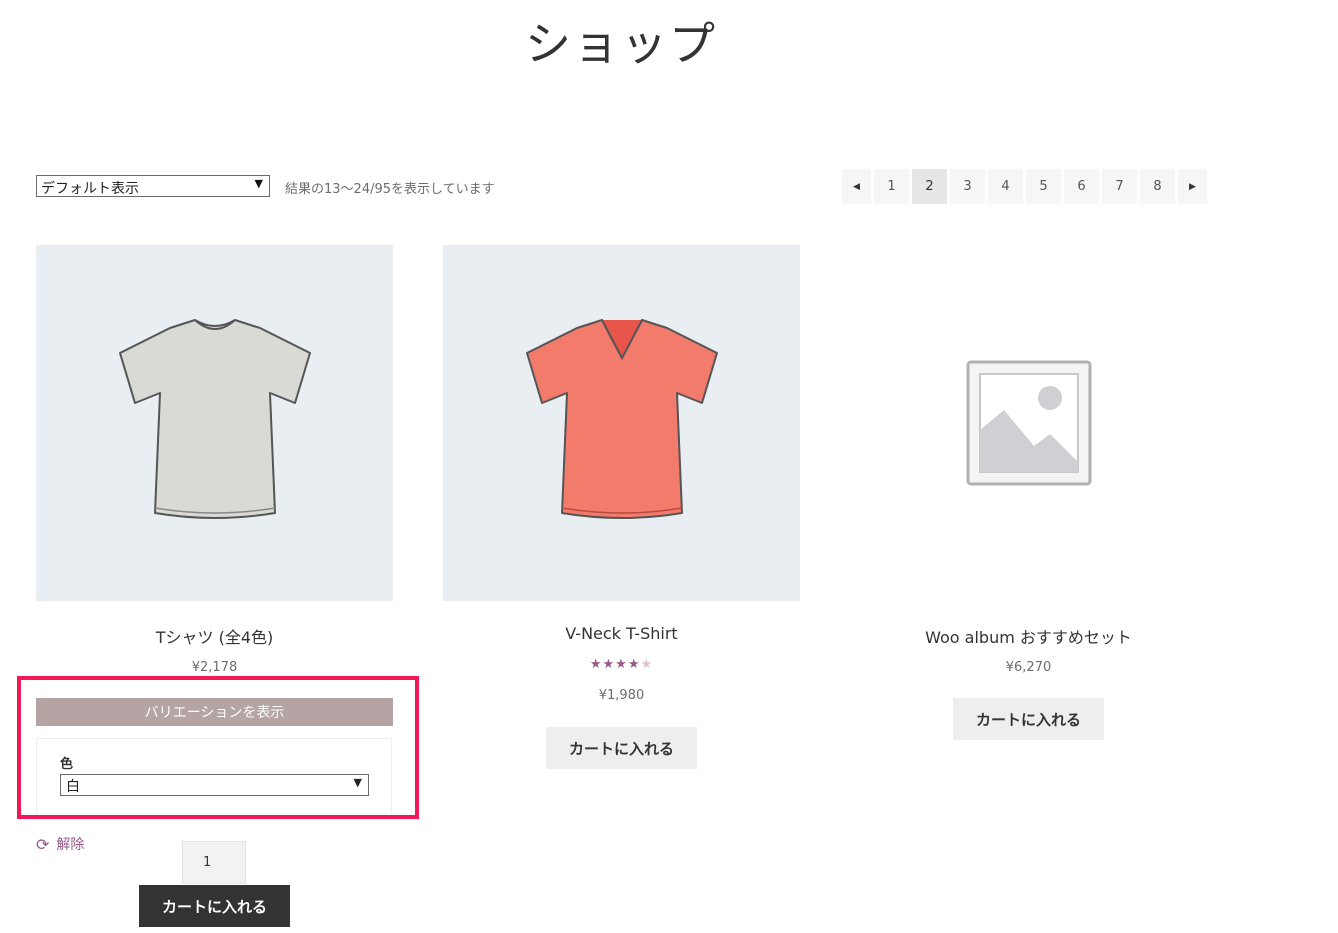 This screenshot has height=933, width=1338. I want to click on quantity-input: 1, so click(214, 862).